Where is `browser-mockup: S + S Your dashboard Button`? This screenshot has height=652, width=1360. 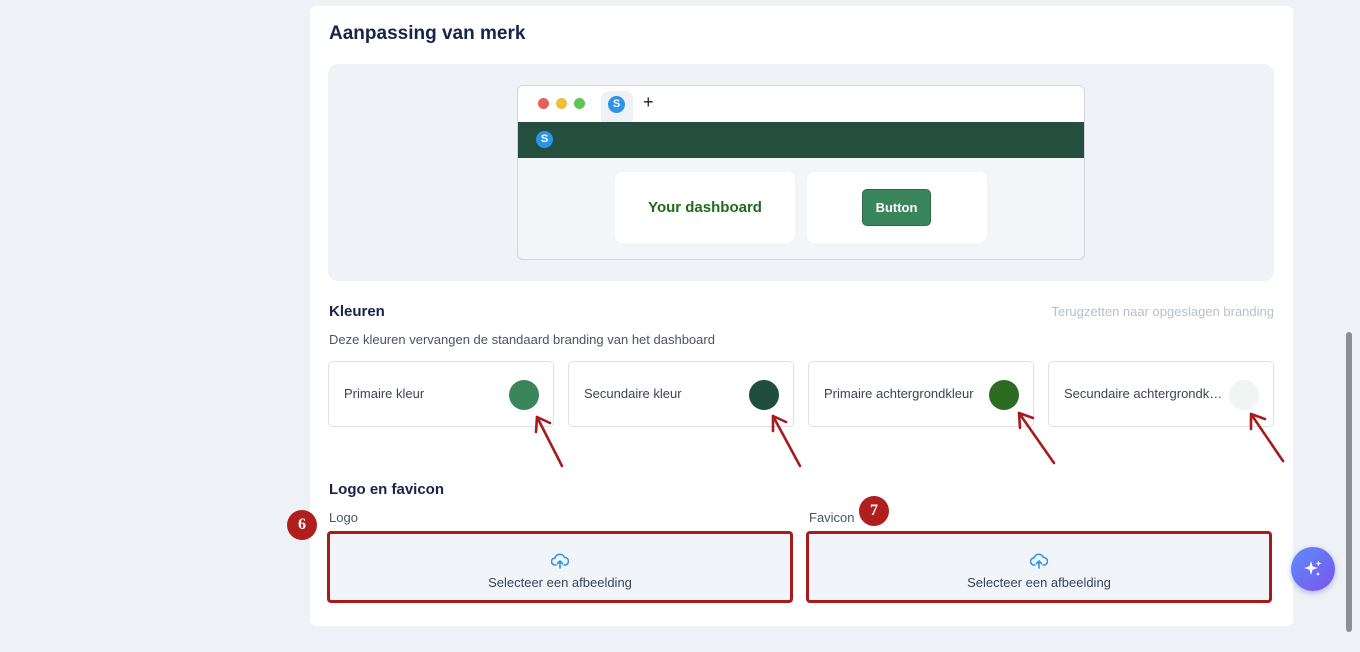
browser-mockup: S + S Your dashboard Button is located at coordinates (801, 172).